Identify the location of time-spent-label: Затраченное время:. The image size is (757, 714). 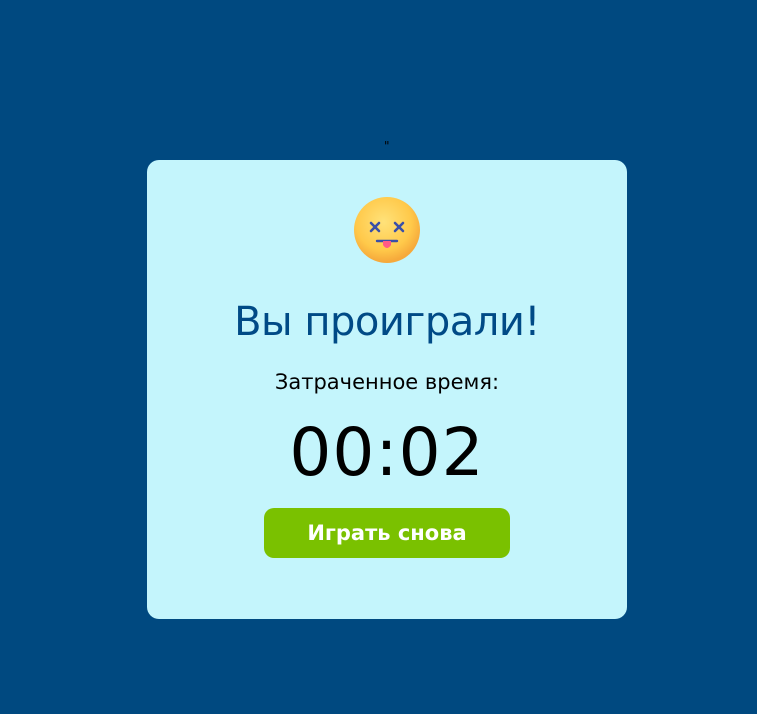
(387, 382).